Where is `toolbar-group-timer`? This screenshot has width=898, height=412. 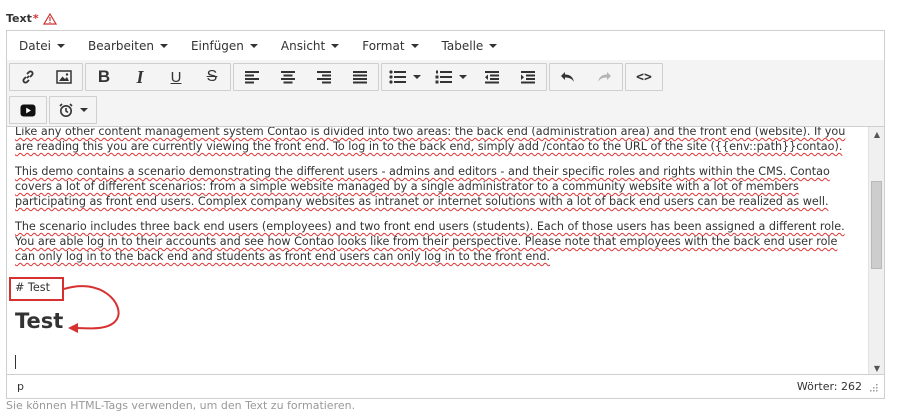
toolbar-group-timer is located at coordinates (73, 110).